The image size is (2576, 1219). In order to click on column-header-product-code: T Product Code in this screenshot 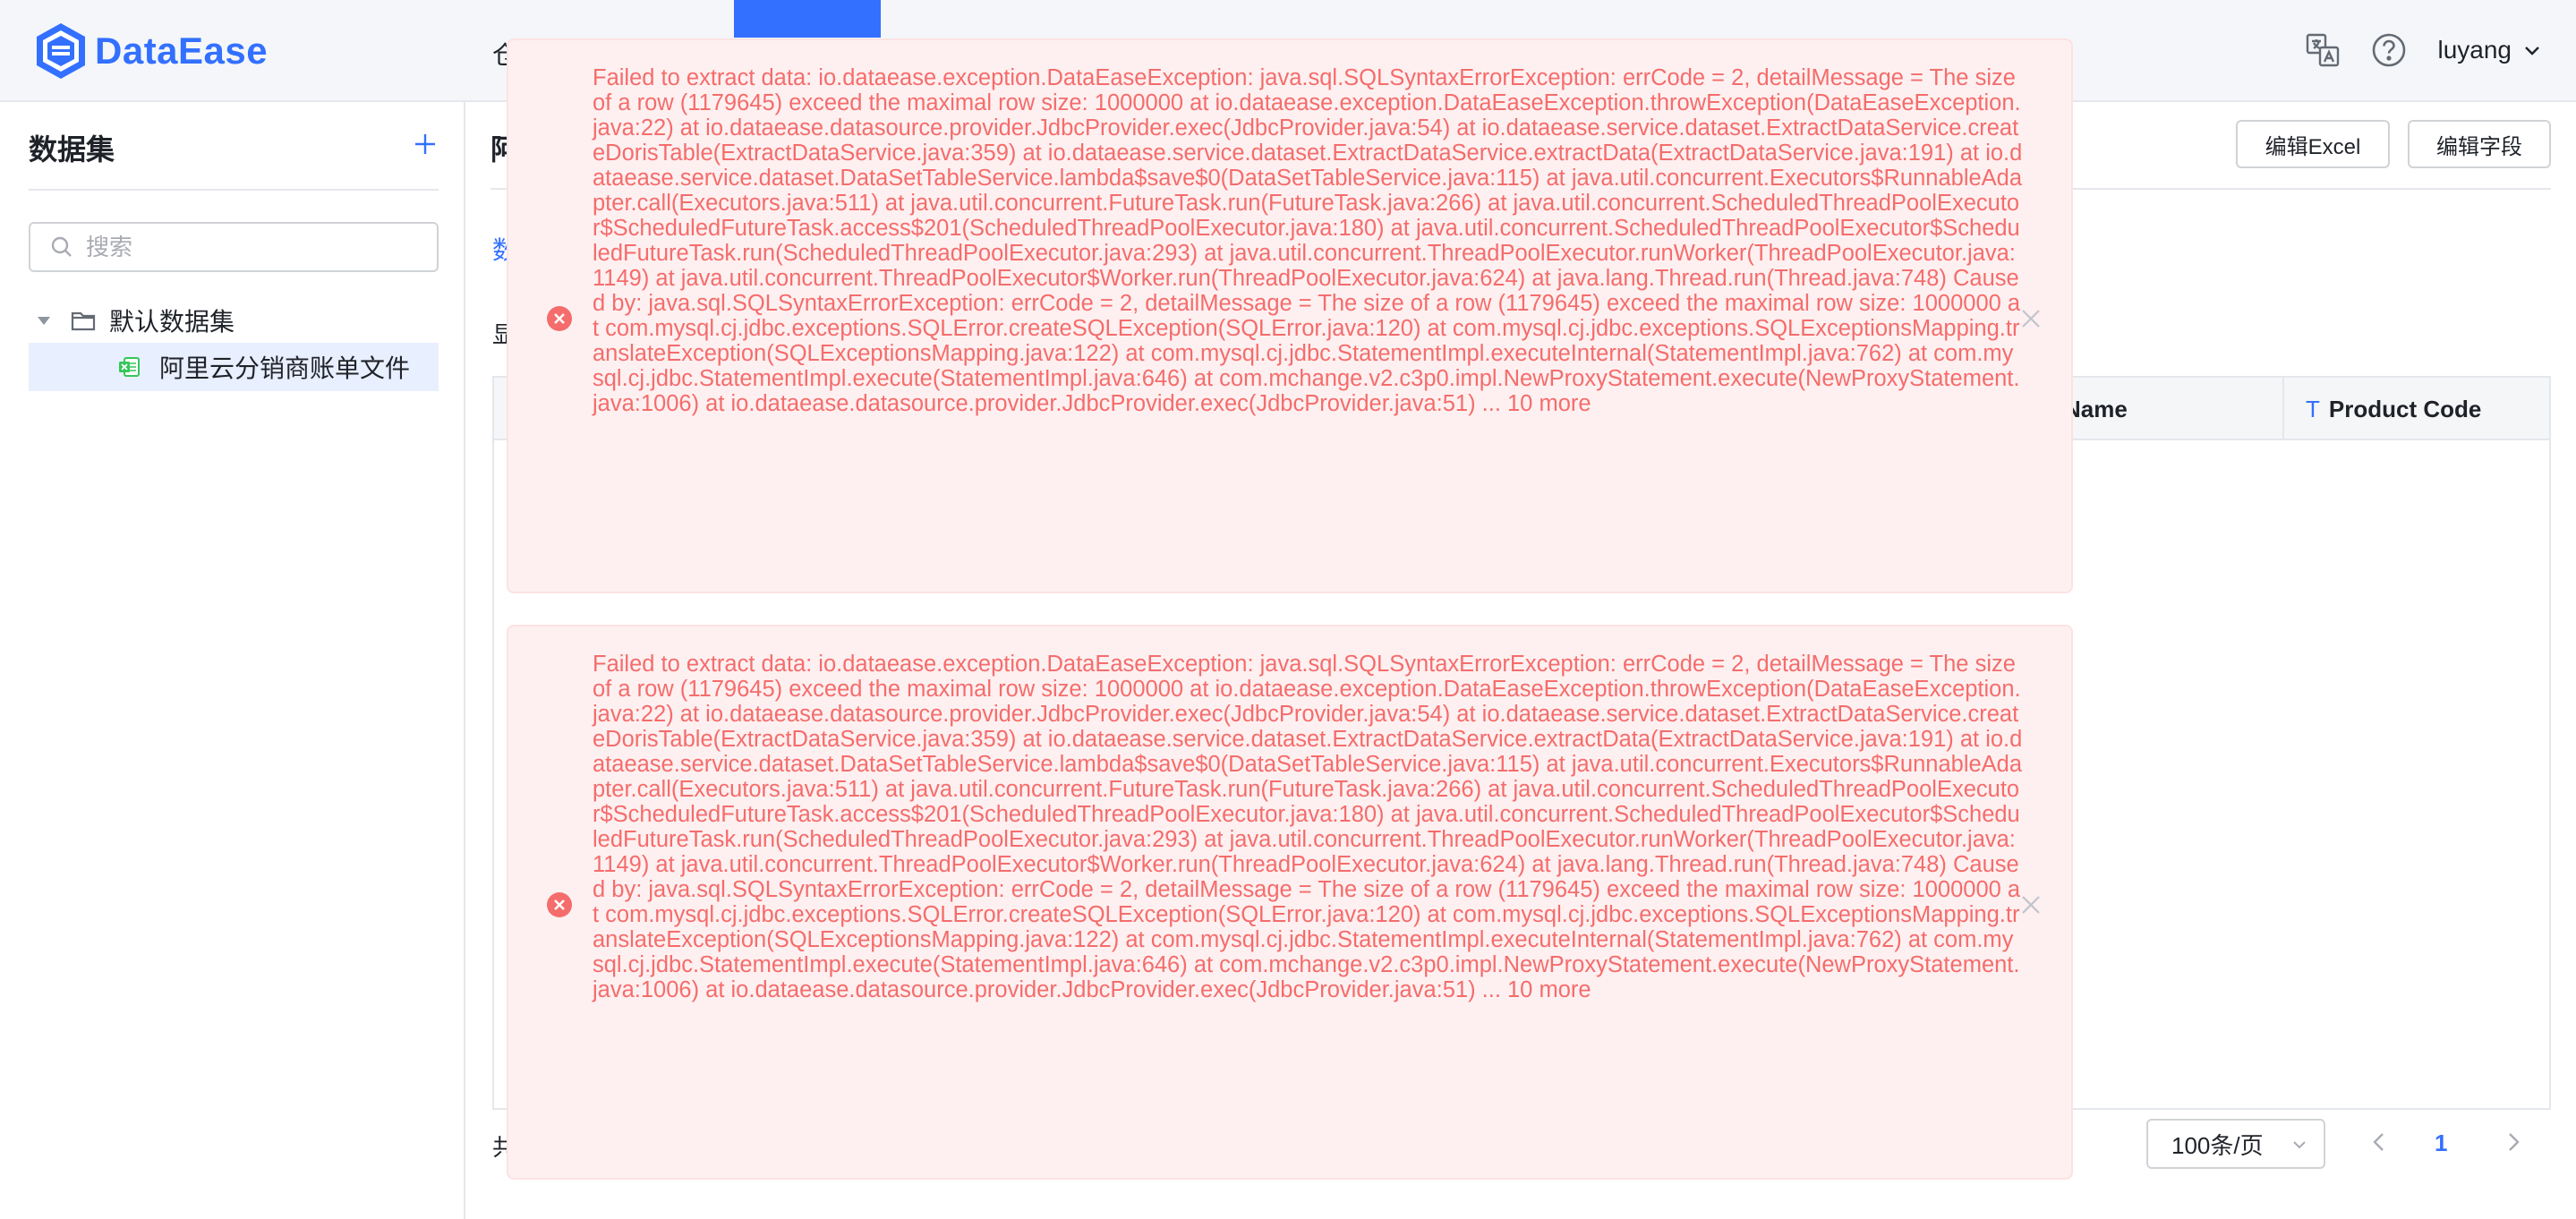, I will do `click(2393, 409)`.